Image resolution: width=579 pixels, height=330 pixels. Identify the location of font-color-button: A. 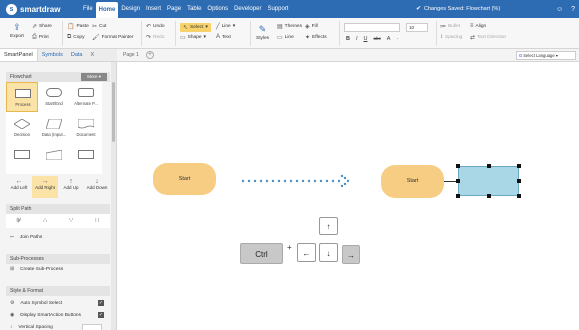
(389, 39).